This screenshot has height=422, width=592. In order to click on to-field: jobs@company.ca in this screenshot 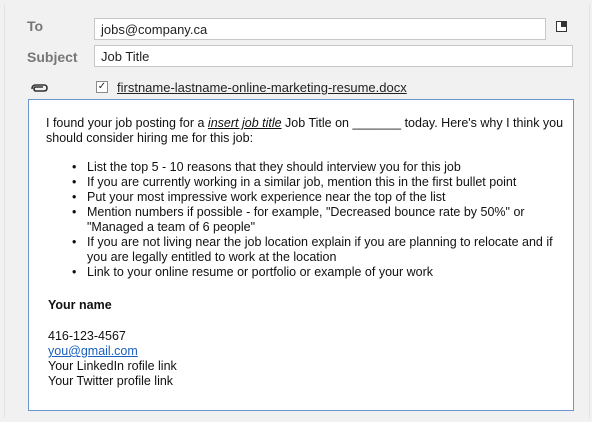, I will do `click(320, 29)`.